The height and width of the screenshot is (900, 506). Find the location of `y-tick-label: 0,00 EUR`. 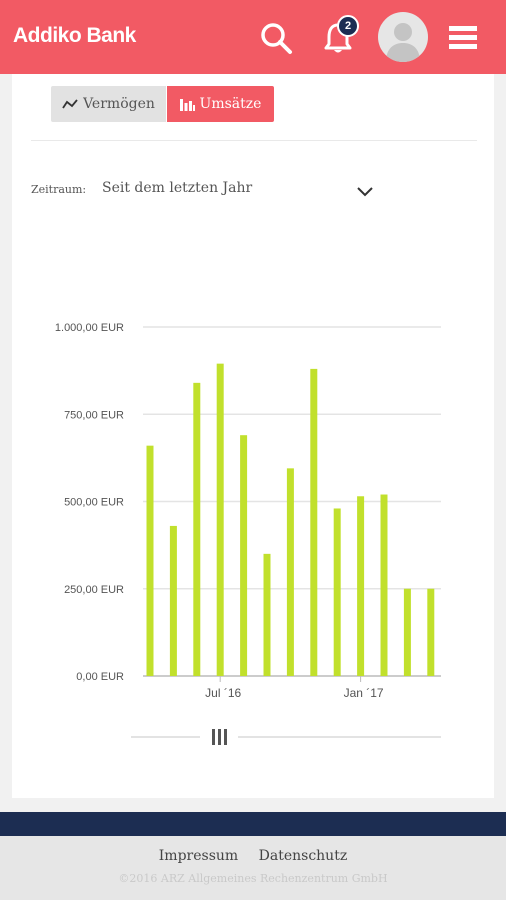

y-tick-label: 0,00 EUR is located at coordinates (100, 677).